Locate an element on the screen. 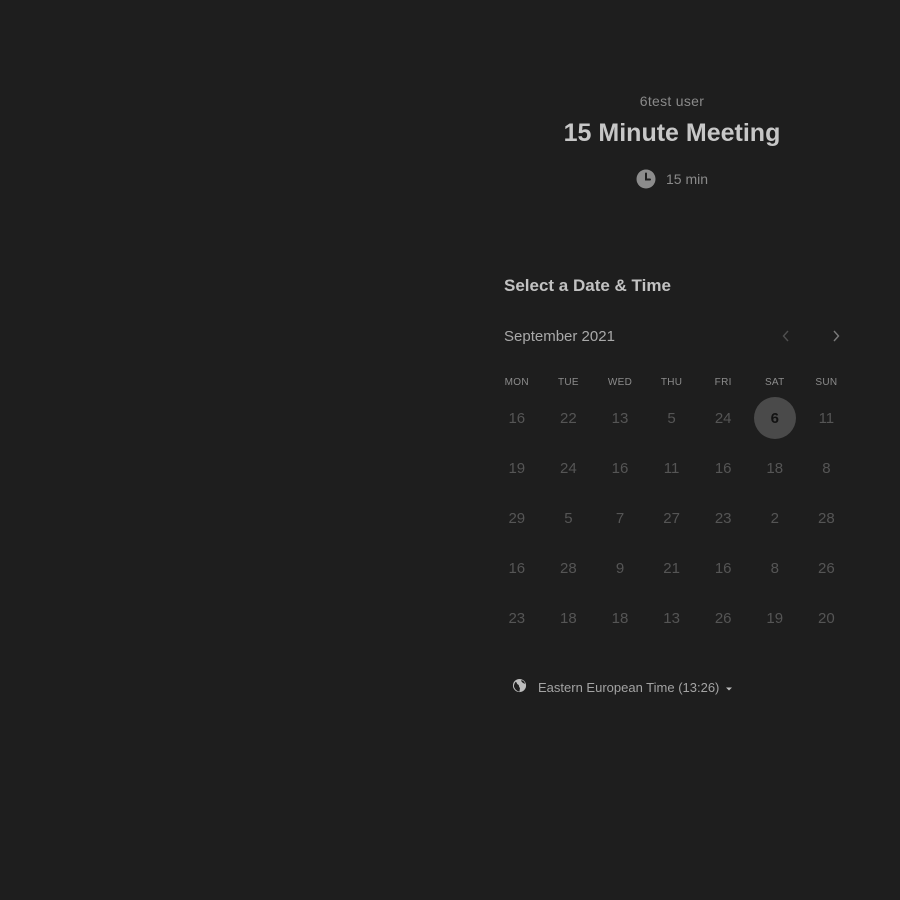 The height and width of the screenshot is (900, 900). next-month-button is located at coordinates (836, 338).